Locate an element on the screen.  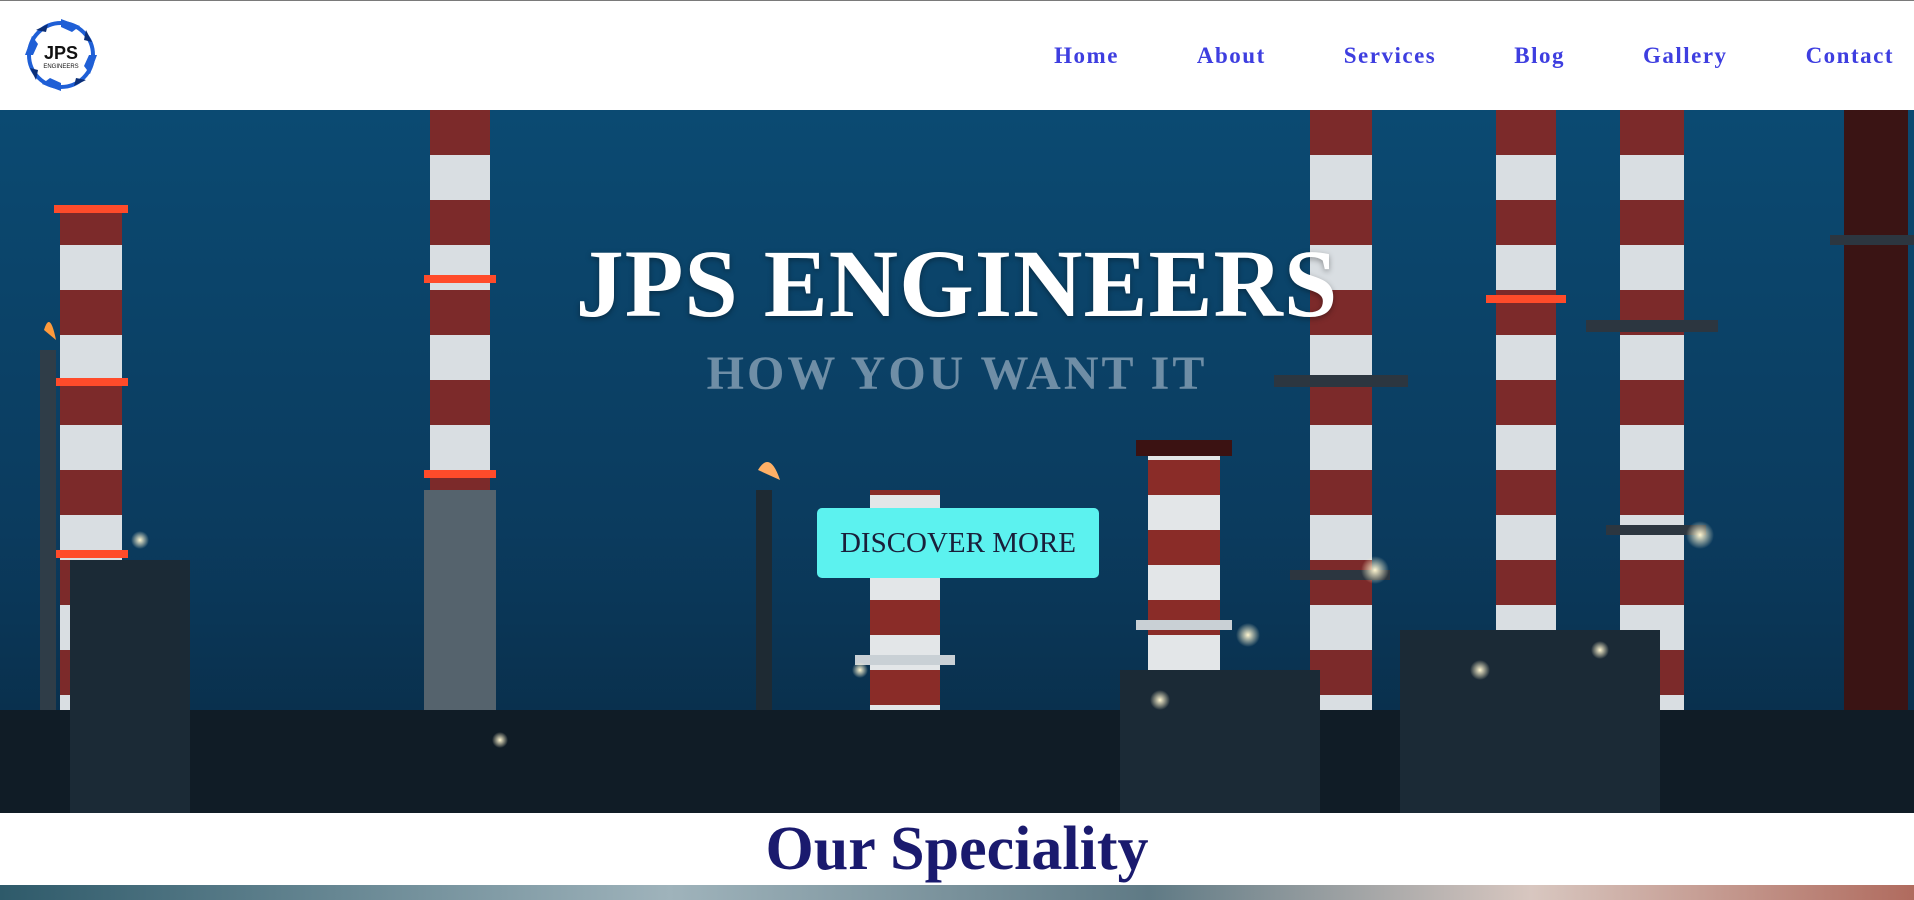
nav-services: Services is located at coordinates (1390, 55).